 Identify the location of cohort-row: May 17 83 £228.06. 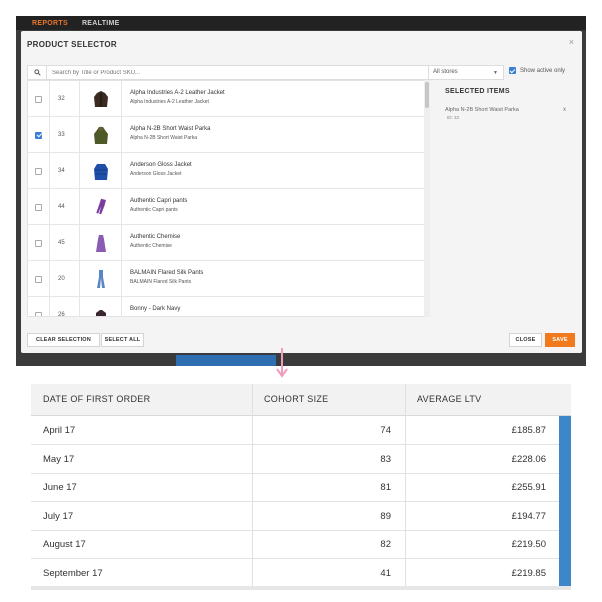
(295, 459).